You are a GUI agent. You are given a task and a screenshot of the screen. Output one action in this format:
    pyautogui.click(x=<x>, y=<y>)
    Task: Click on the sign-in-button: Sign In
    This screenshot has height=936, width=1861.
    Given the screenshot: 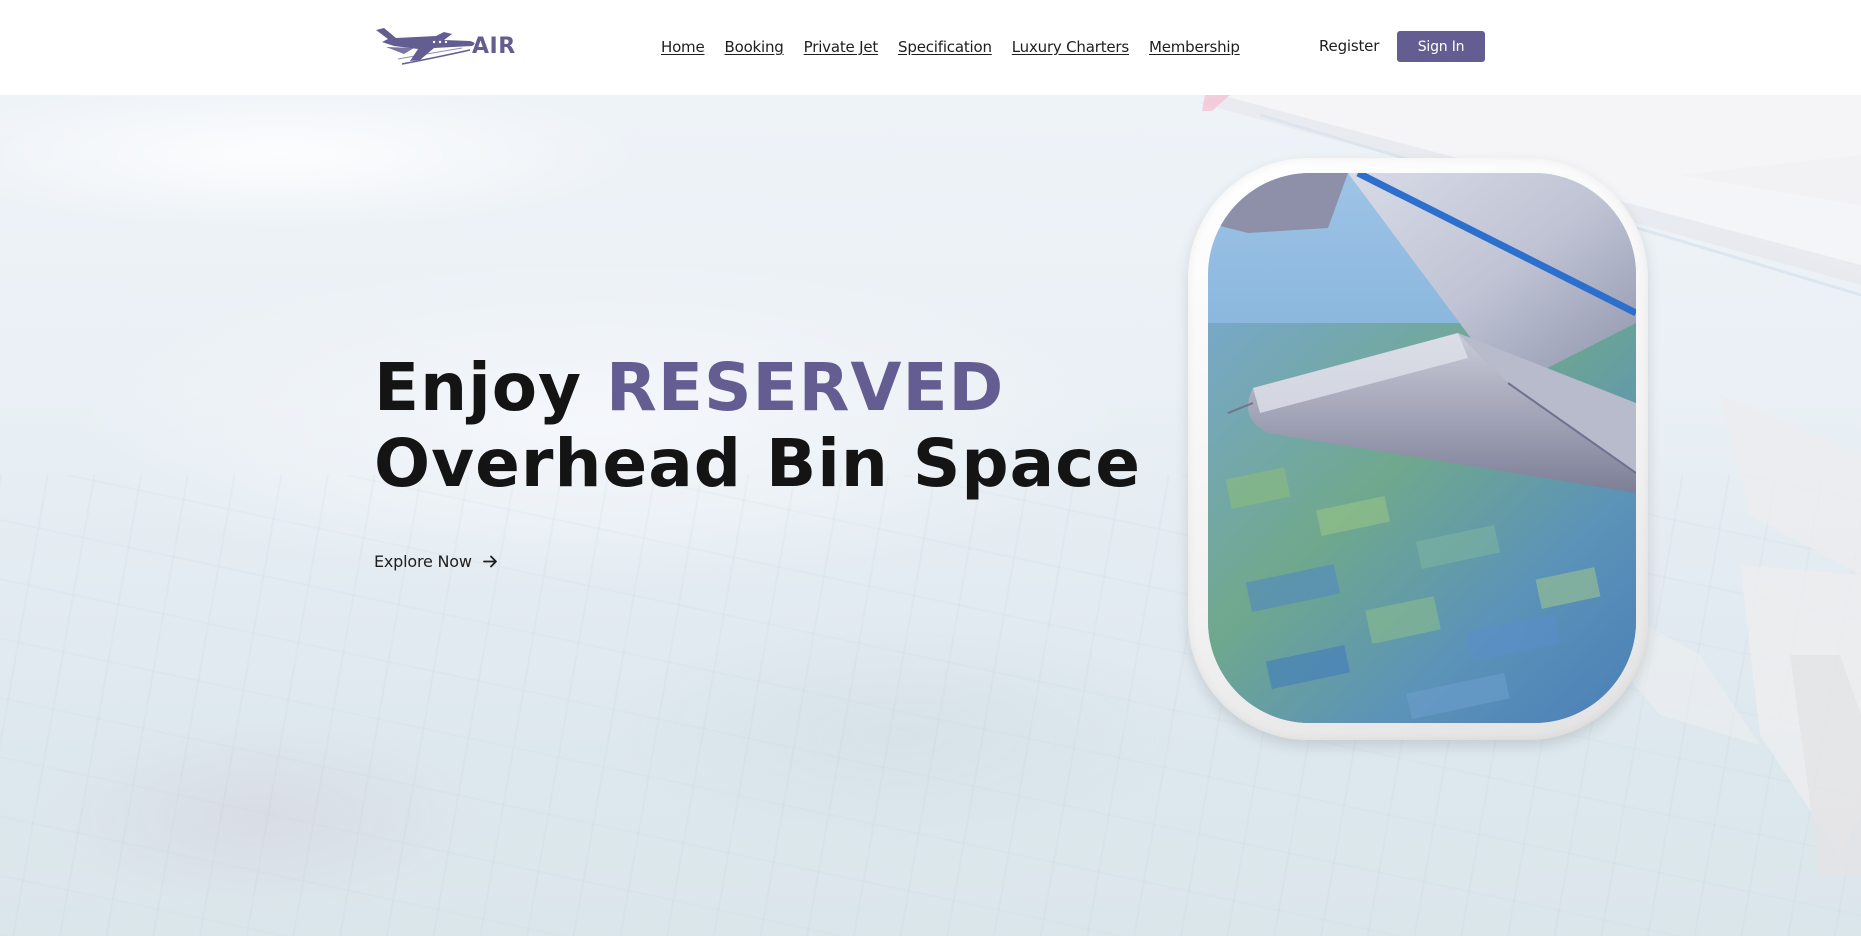 What is the action you would take?
    pyautogui.click(x=1441, y=46)
    